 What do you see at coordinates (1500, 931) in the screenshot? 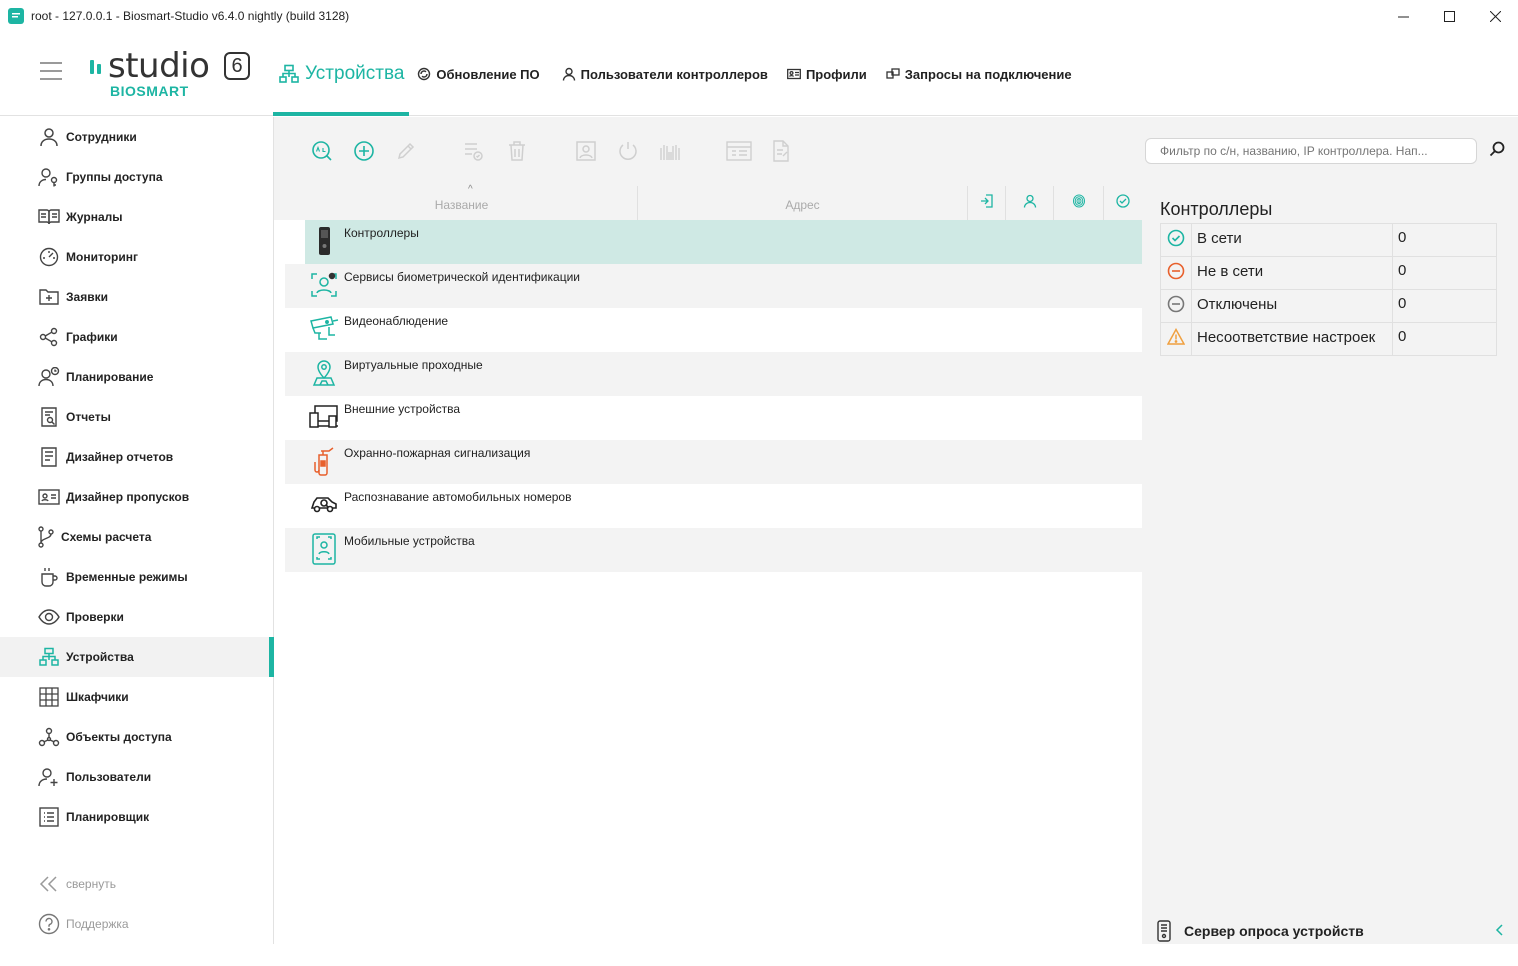
I see `chevron-left-icon` at bounding box center [1500, 931].